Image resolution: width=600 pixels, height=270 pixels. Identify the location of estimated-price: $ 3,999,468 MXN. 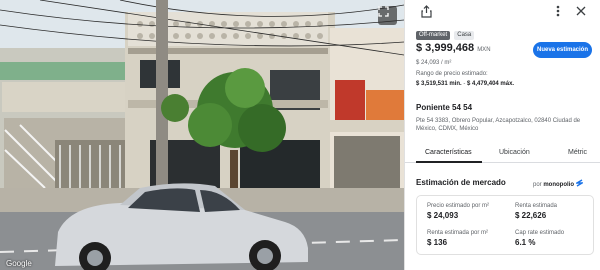
(453, 48).